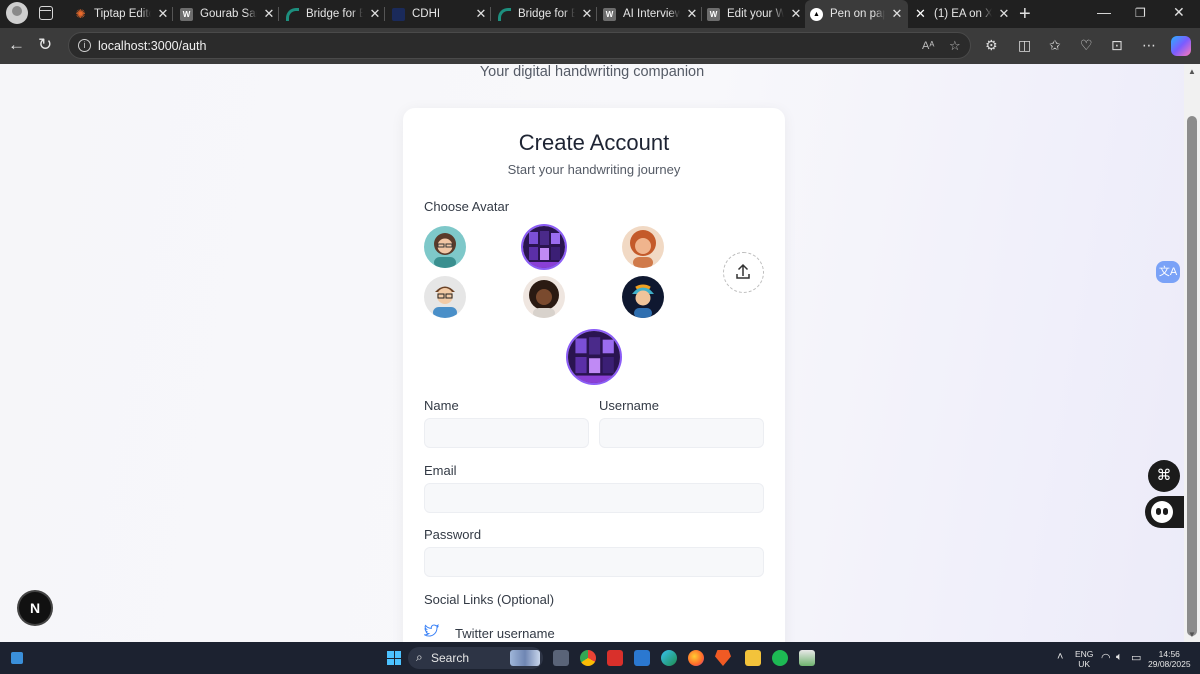  Describe the element at coordinates (333, 14) in the screenshot. I see `tab-bridge-1: Bridge for Business ✕` at that location.